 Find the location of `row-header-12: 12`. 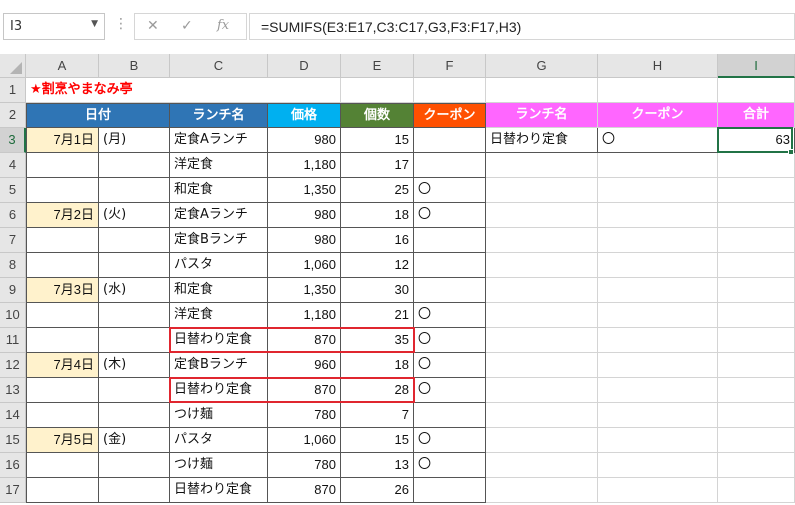

row-header-12: 12 is located at coordinates (13, 365).